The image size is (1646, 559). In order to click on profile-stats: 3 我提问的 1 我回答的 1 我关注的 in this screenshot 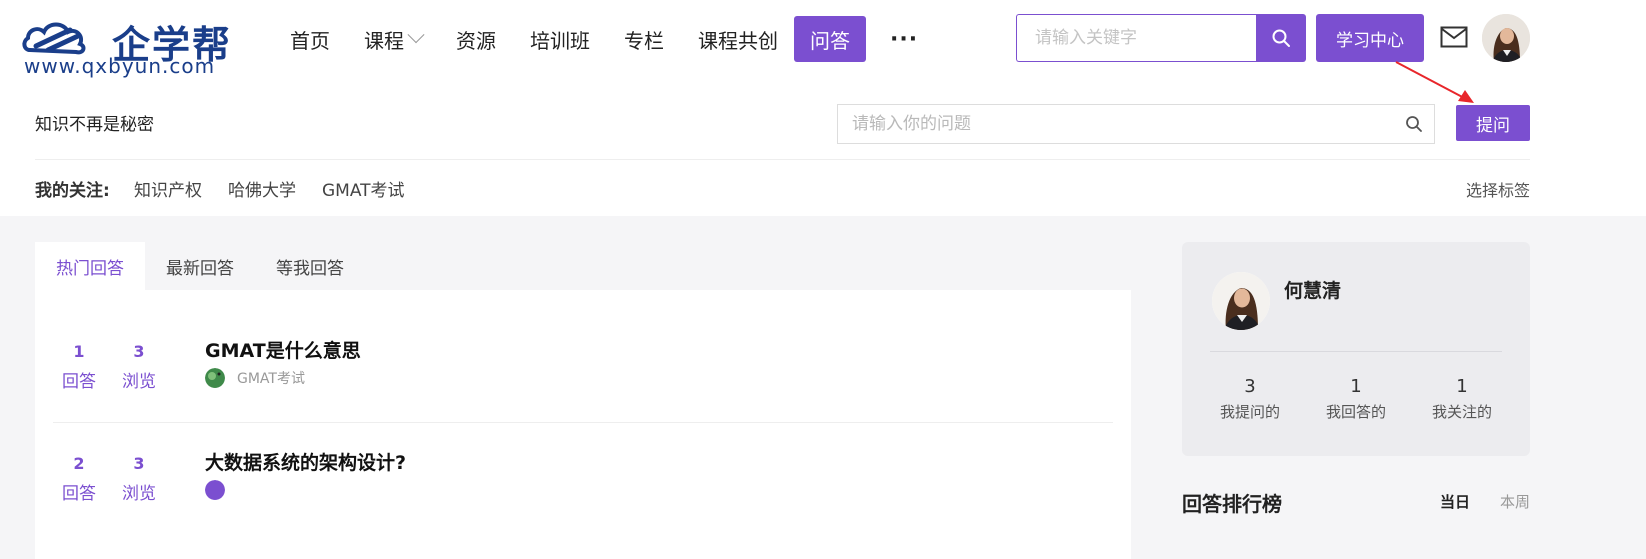, I will do `click(1356, 399)`.